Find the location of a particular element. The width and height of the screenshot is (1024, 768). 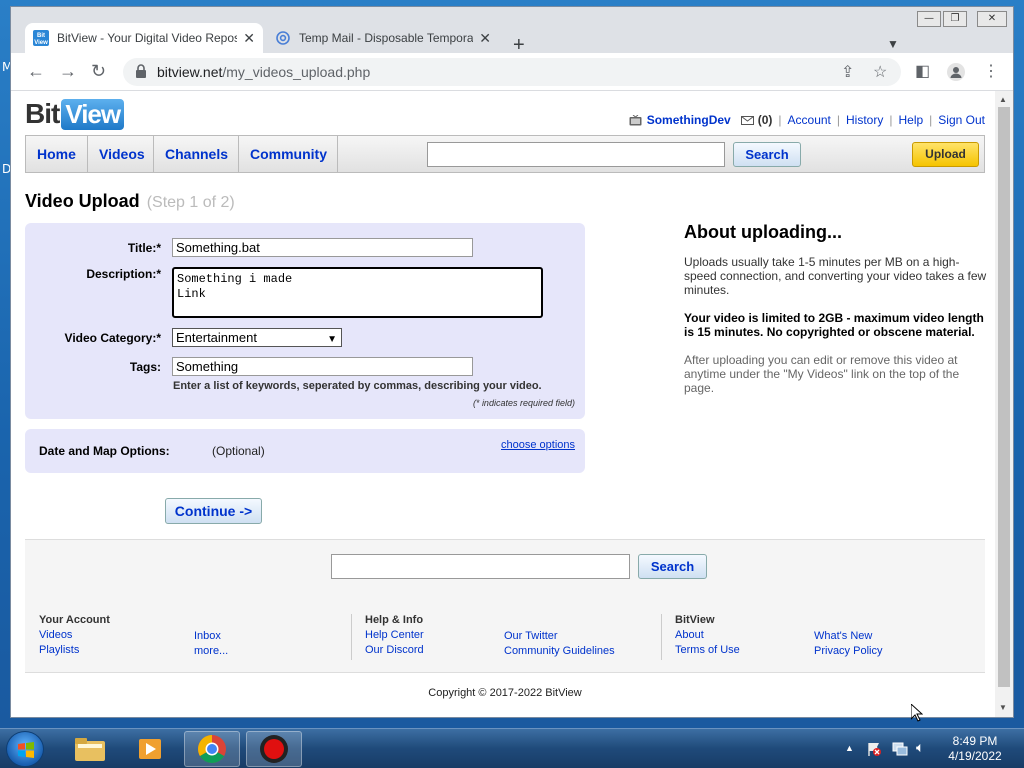

at-sign-icon is located at coordinates (283, 38).